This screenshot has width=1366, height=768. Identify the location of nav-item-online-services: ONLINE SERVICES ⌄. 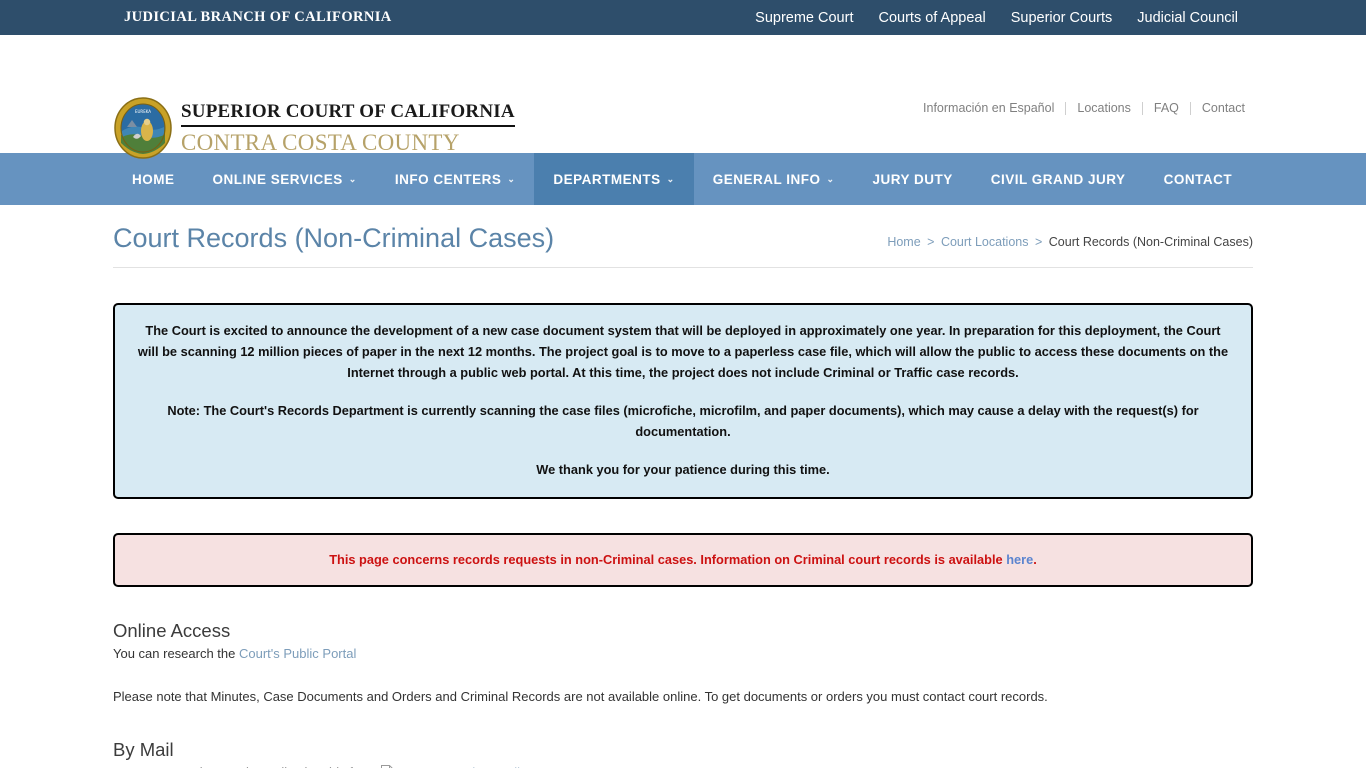
(285, 179).